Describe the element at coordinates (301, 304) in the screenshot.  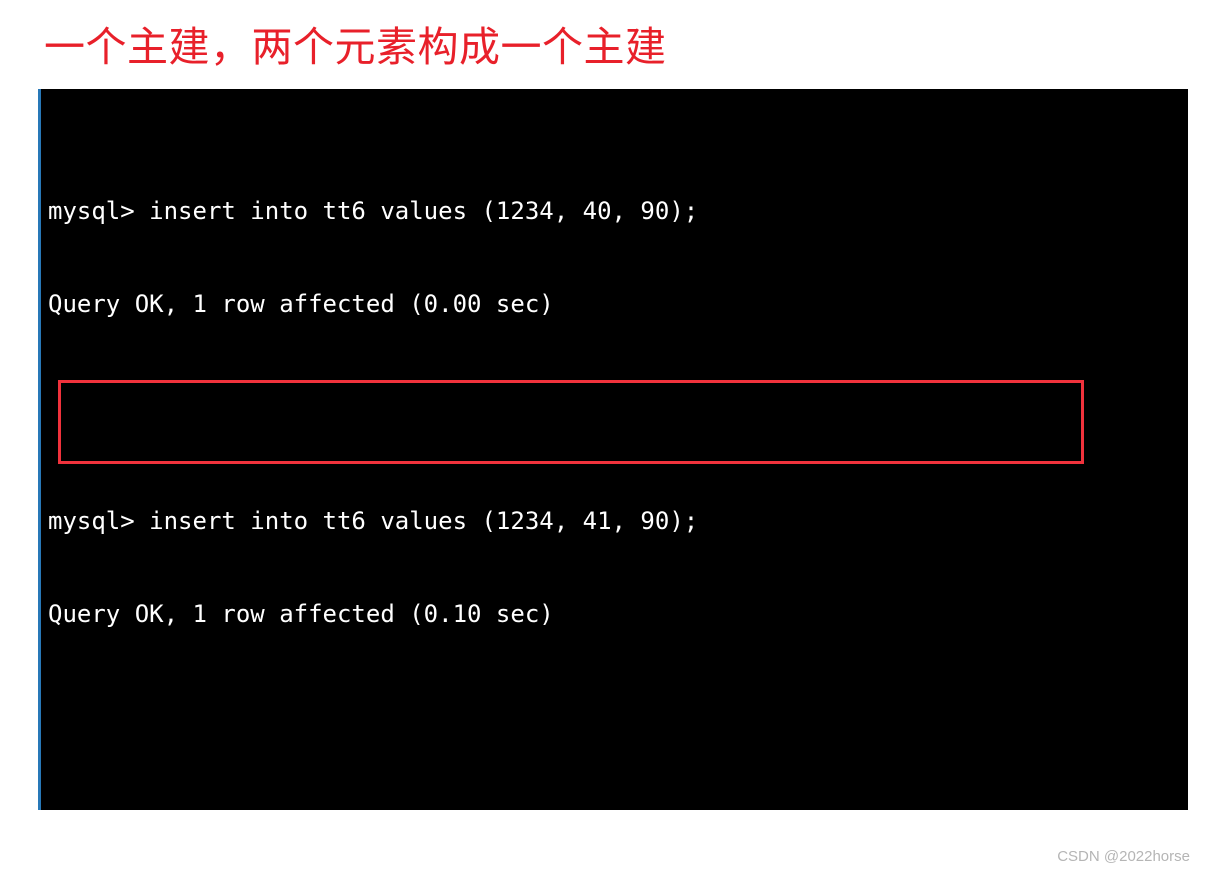
I see `terminal-line: Query OK, 1 row affected (0.00 sec)` at that location.